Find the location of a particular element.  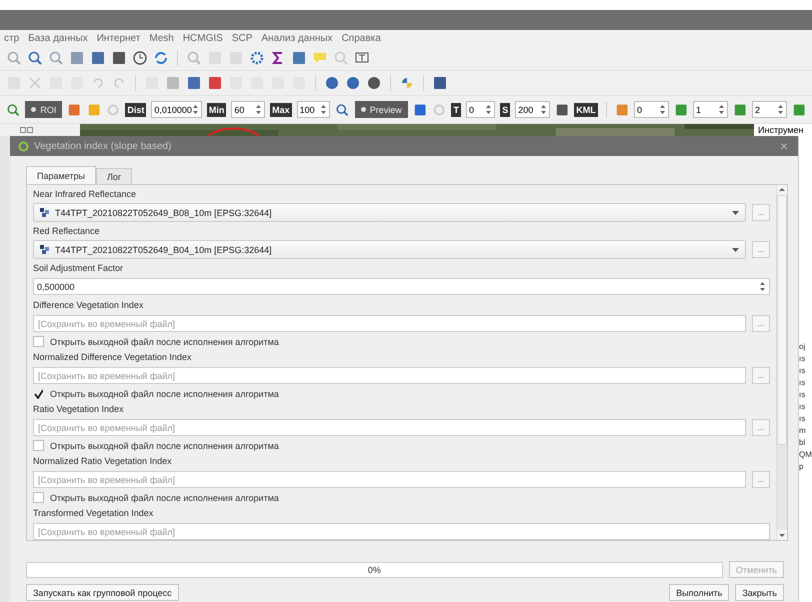

parameter-label: Ratio Vegetation Index is located at coordinates (79, 409).